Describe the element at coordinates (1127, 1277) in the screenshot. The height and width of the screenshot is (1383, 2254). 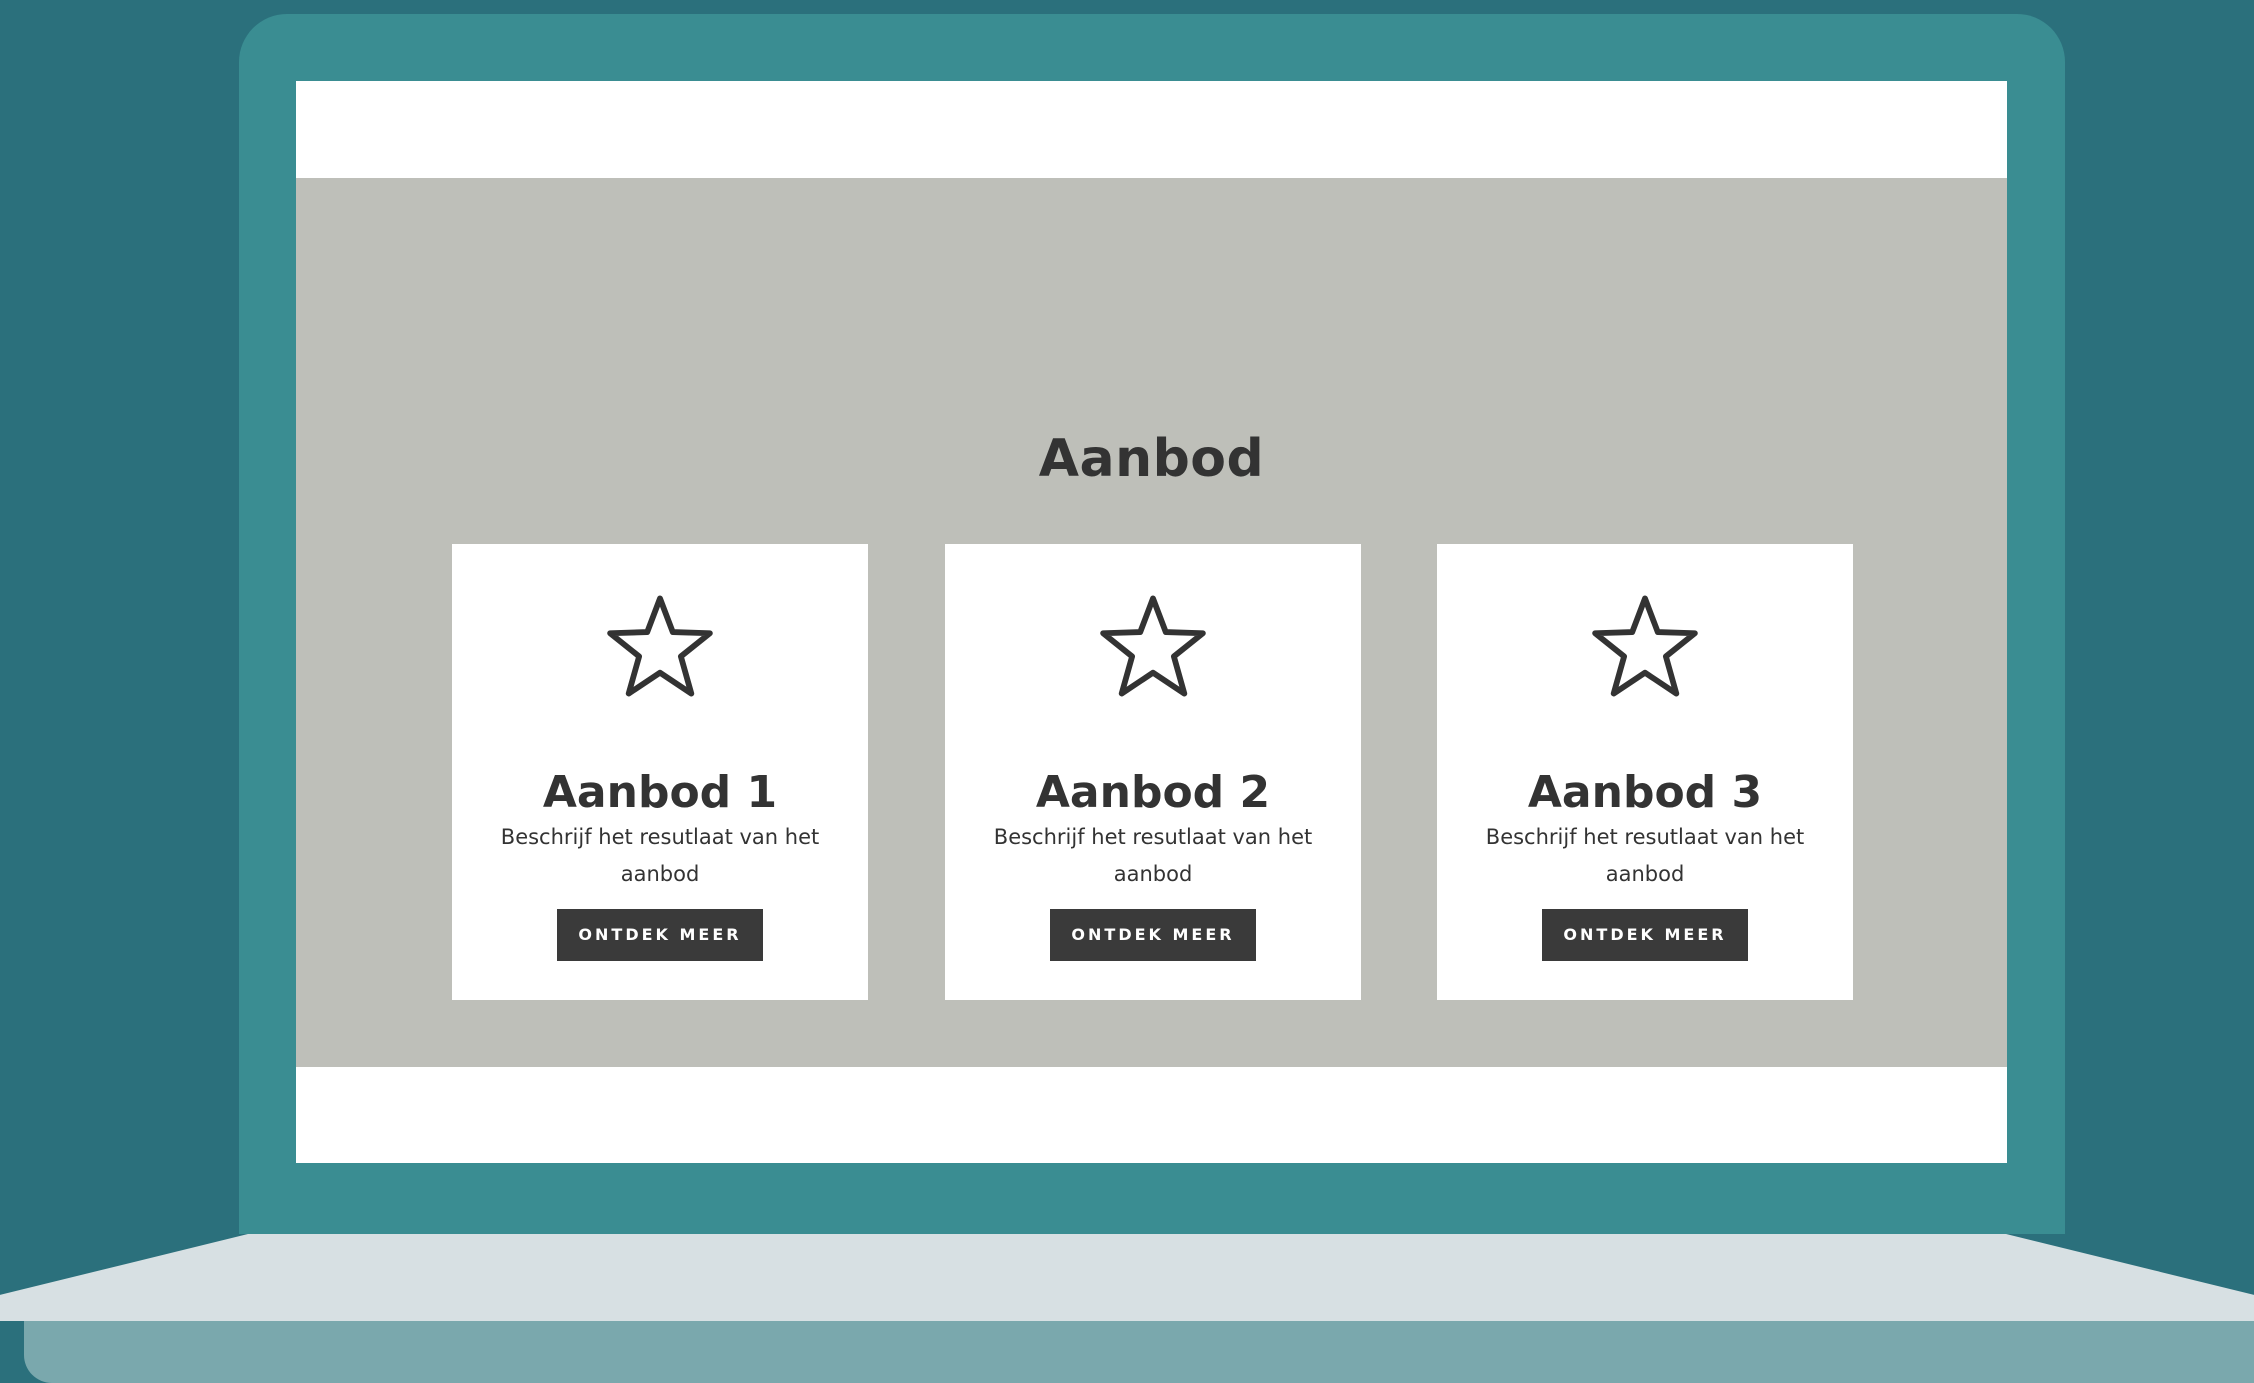
I see `laptop-keyboard-deck` at that location.